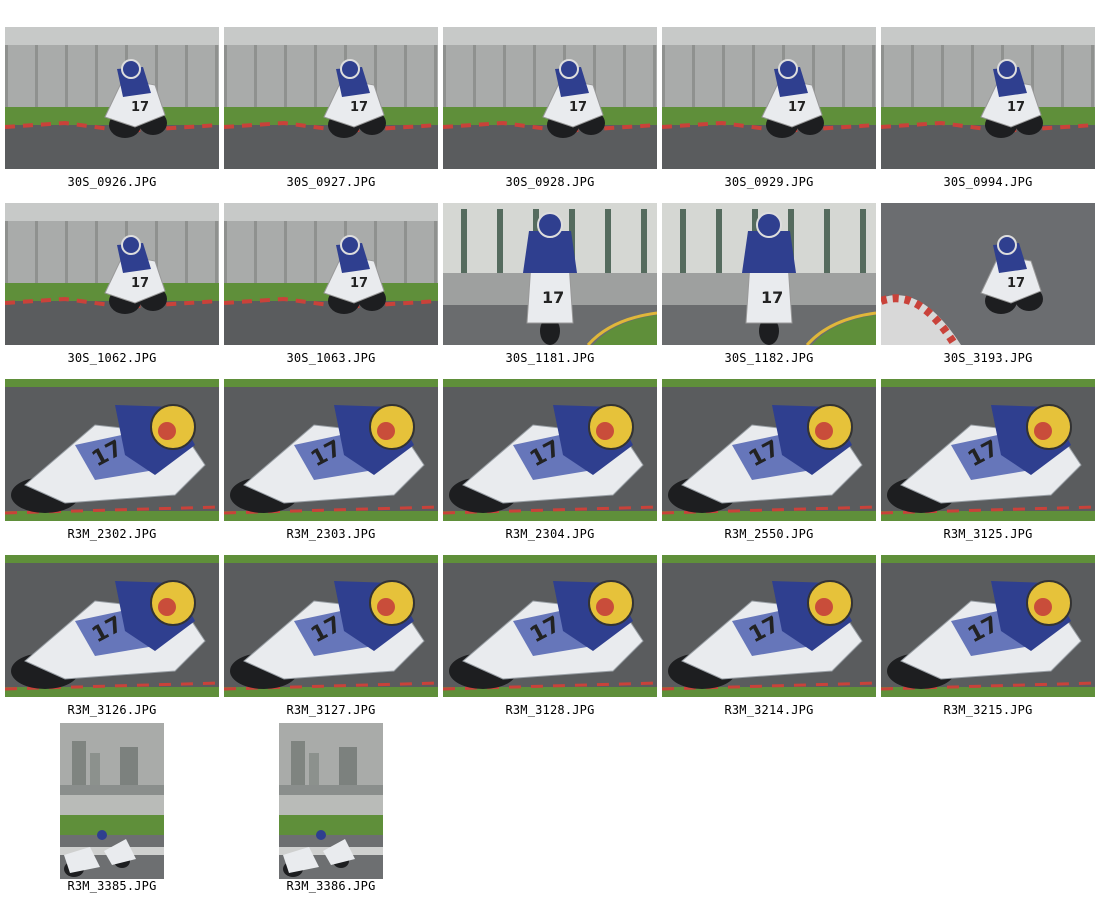 The height and width of the screenshot is (900, 1100). I want to click on thumbnail-filename: 30S_0927.JPG, so click(331, 182).